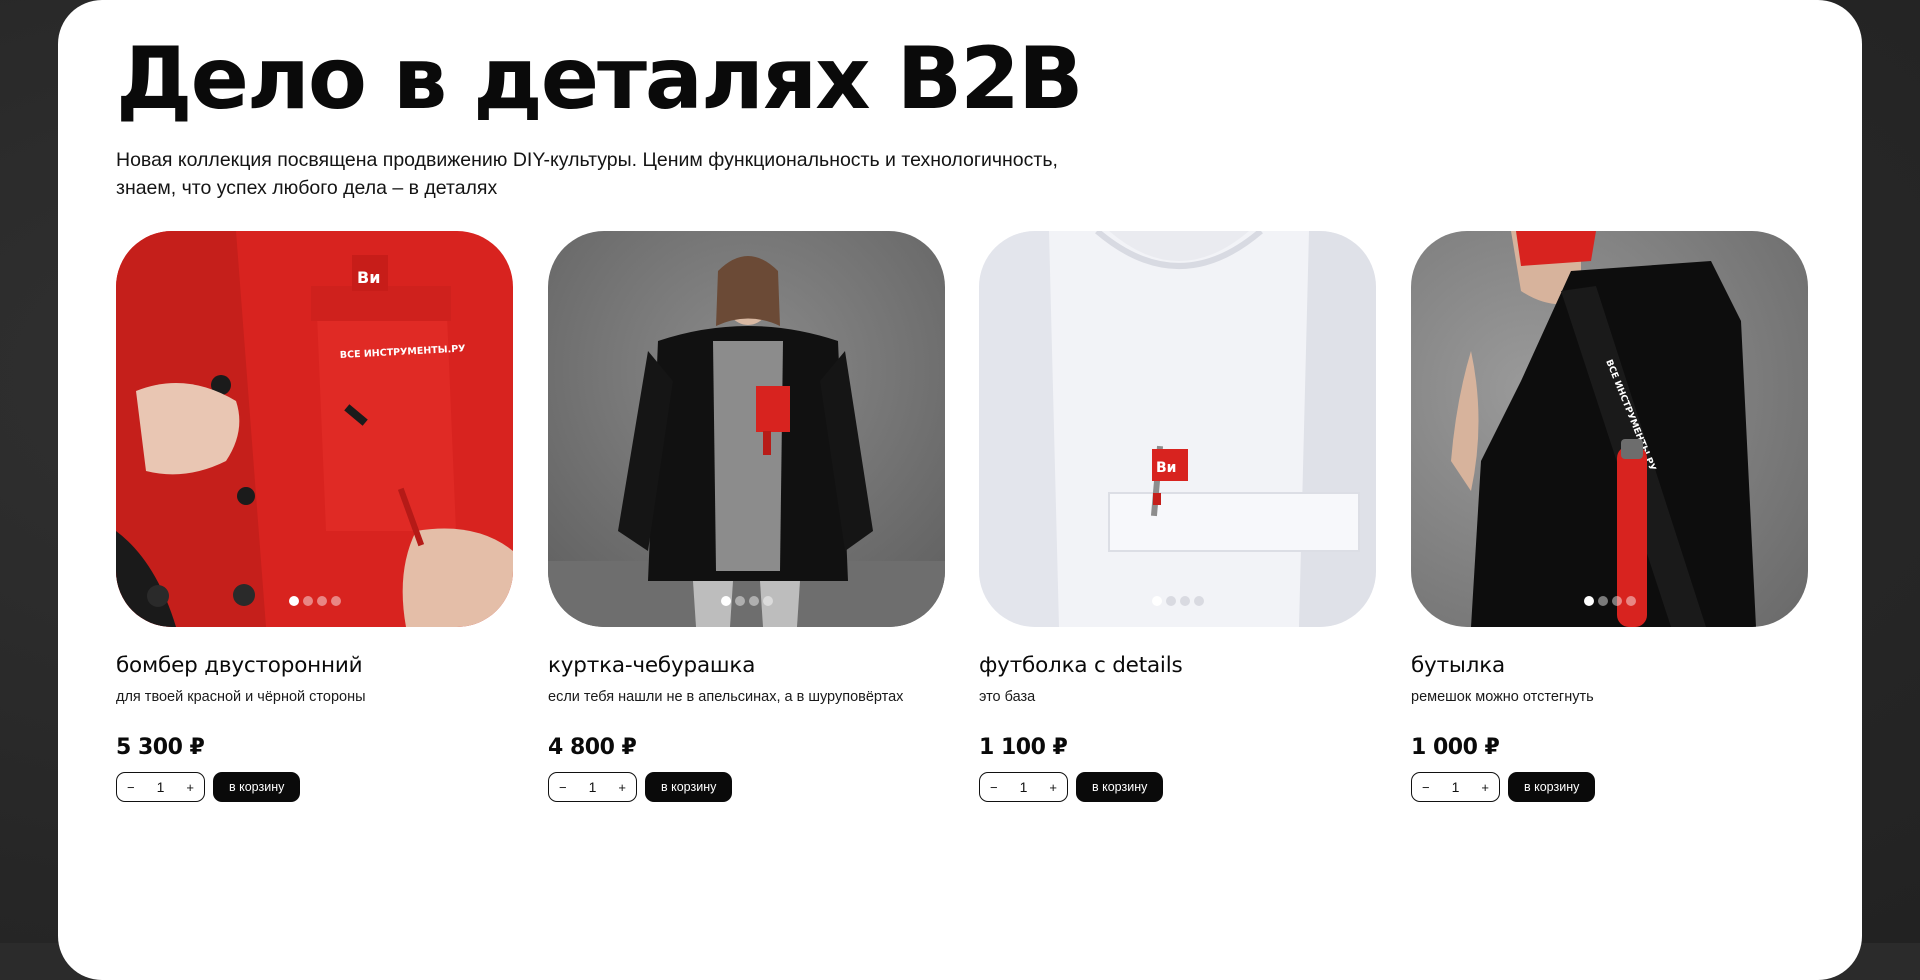  I want to click on product-photo: ВСЕ ИНСТРУМЕНТЫ.РУ, so click(1609, 429).